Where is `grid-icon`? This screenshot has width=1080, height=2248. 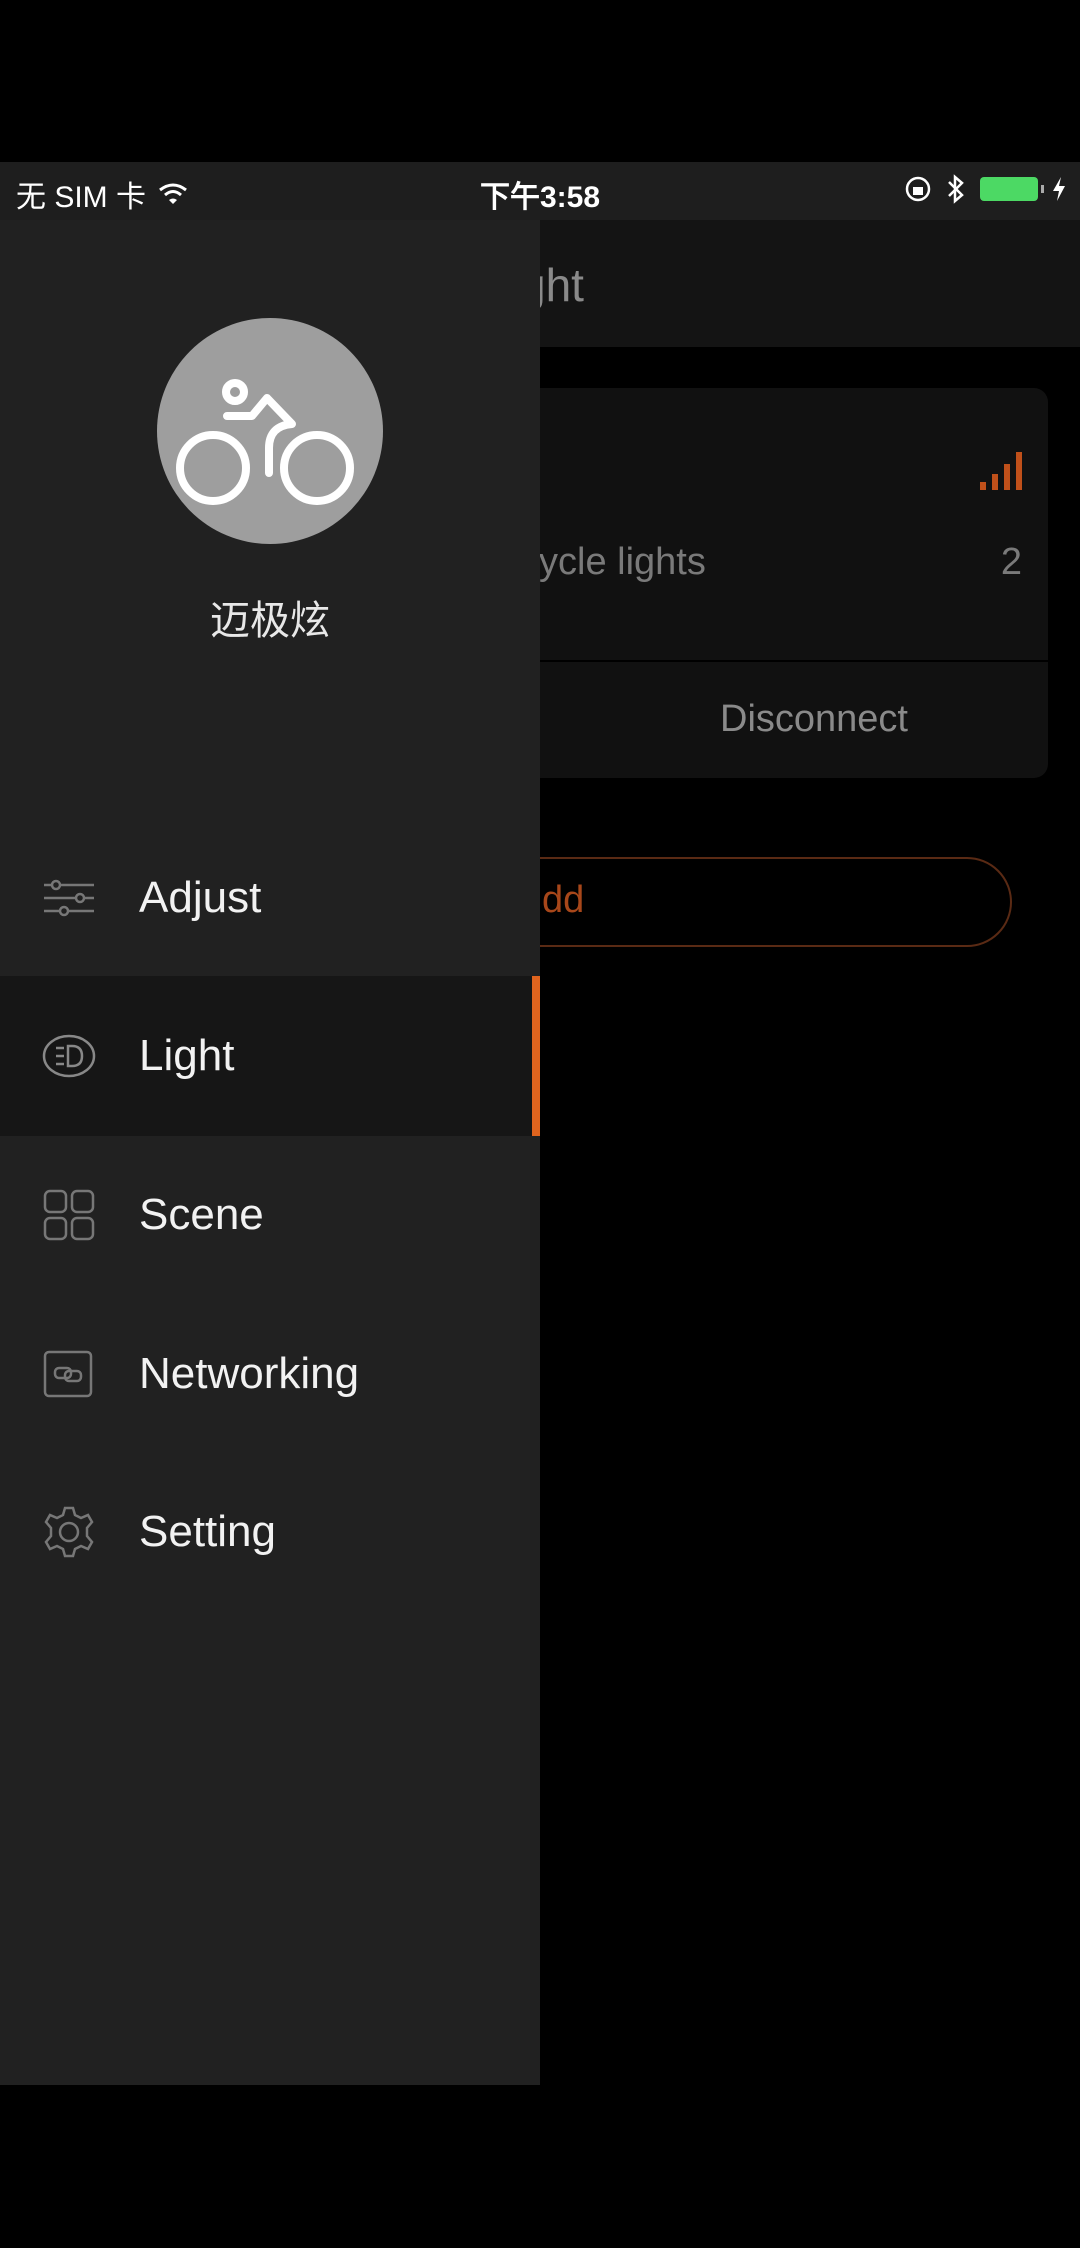
grid-icon is located at coordinates (69, 1215).